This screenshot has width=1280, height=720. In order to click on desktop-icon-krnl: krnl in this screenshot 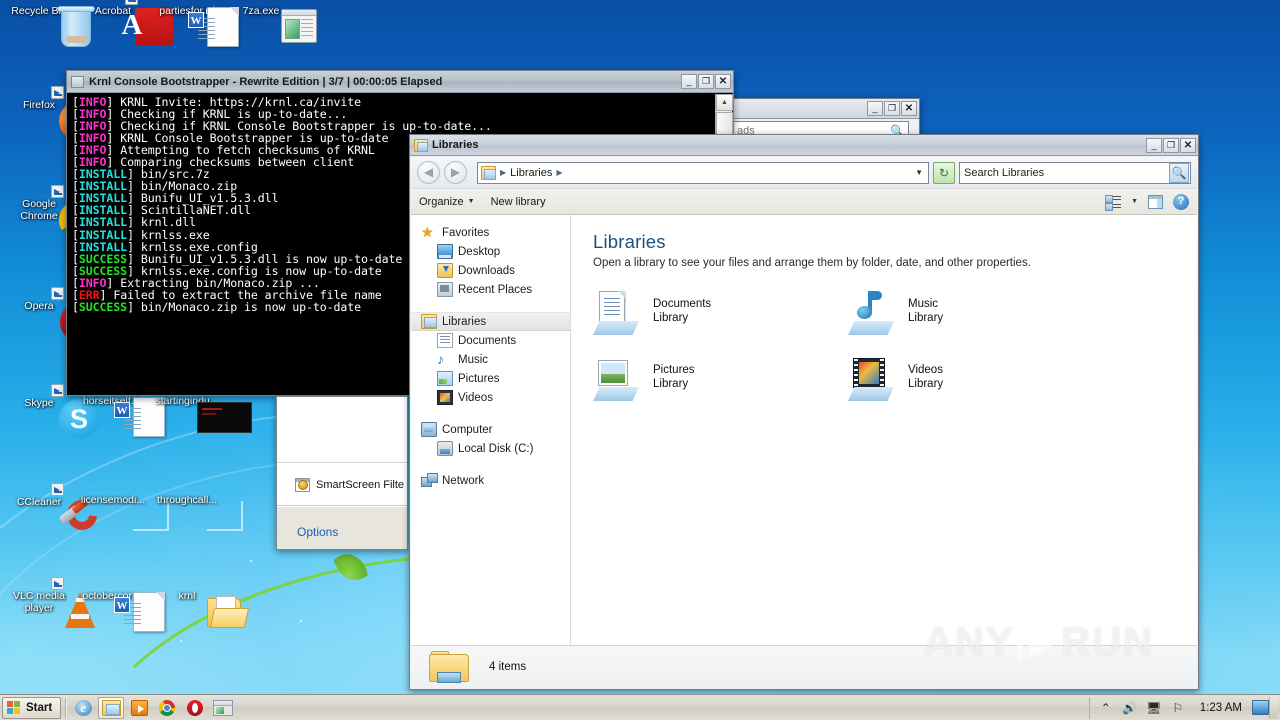, I will do `click(200, 609)`.